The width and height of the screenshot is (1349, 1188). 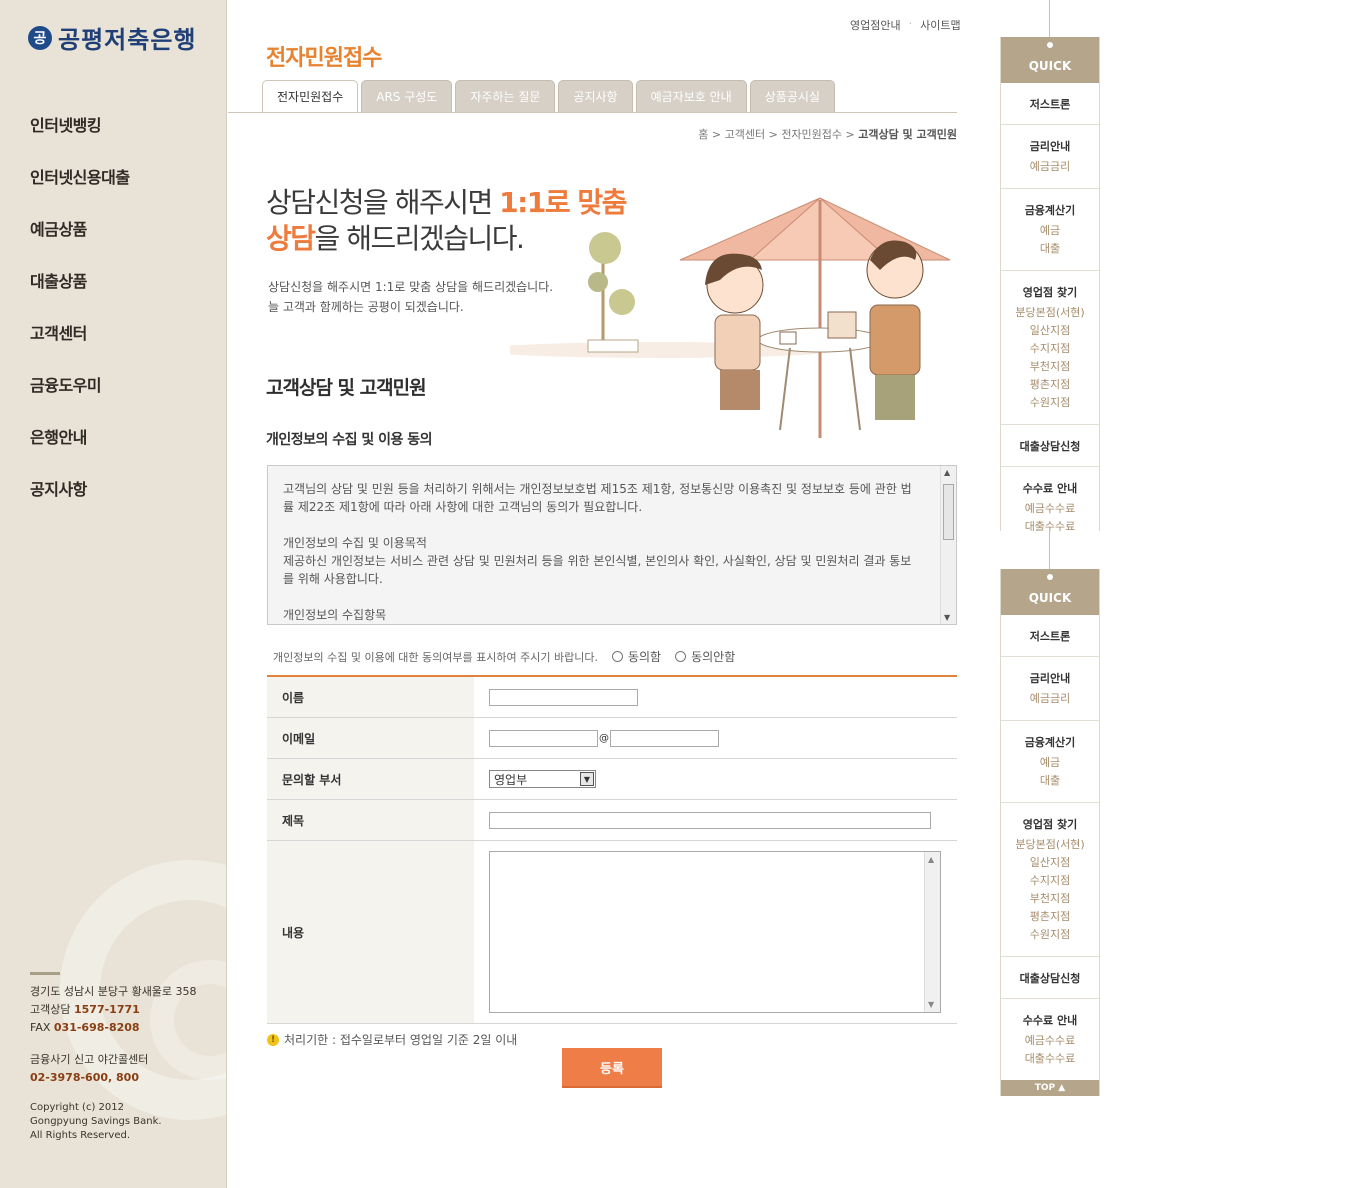 What do you see at coordinates (1050, 1088) in the screenshot?
I see `scroll-top-button: TOP ▲` at bounding box center [1050, 1088].